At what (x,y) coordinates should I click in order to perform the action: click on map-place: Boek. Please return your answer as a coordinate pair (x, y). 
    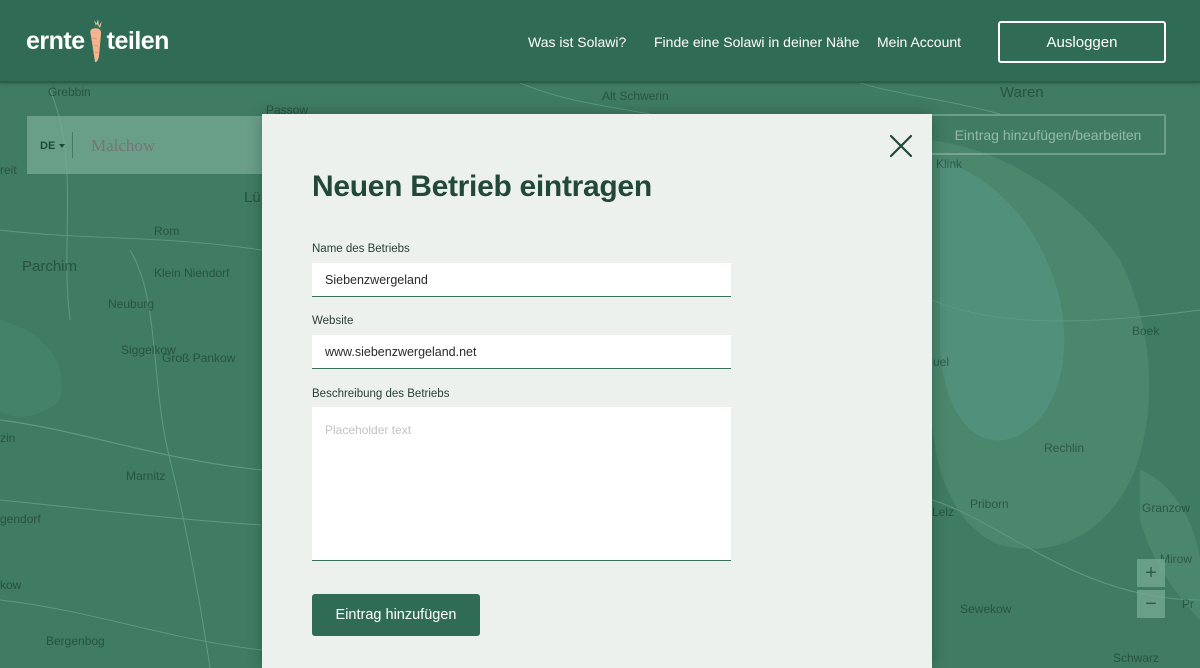
    Looking at the image, I should click on (1146, 331).